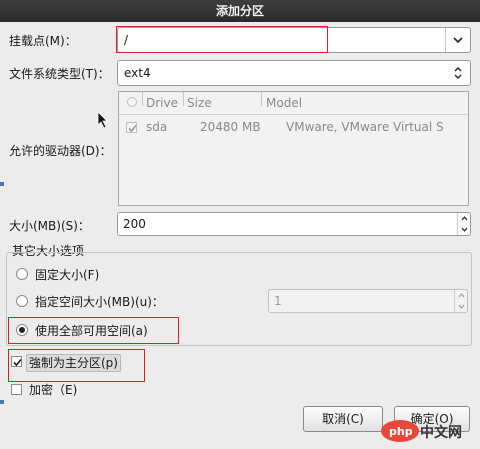  What do you see at coordinates (460, 301) in the screenshot?
I see `fill-to-spin-arrows` at bounding box center [460, 301].